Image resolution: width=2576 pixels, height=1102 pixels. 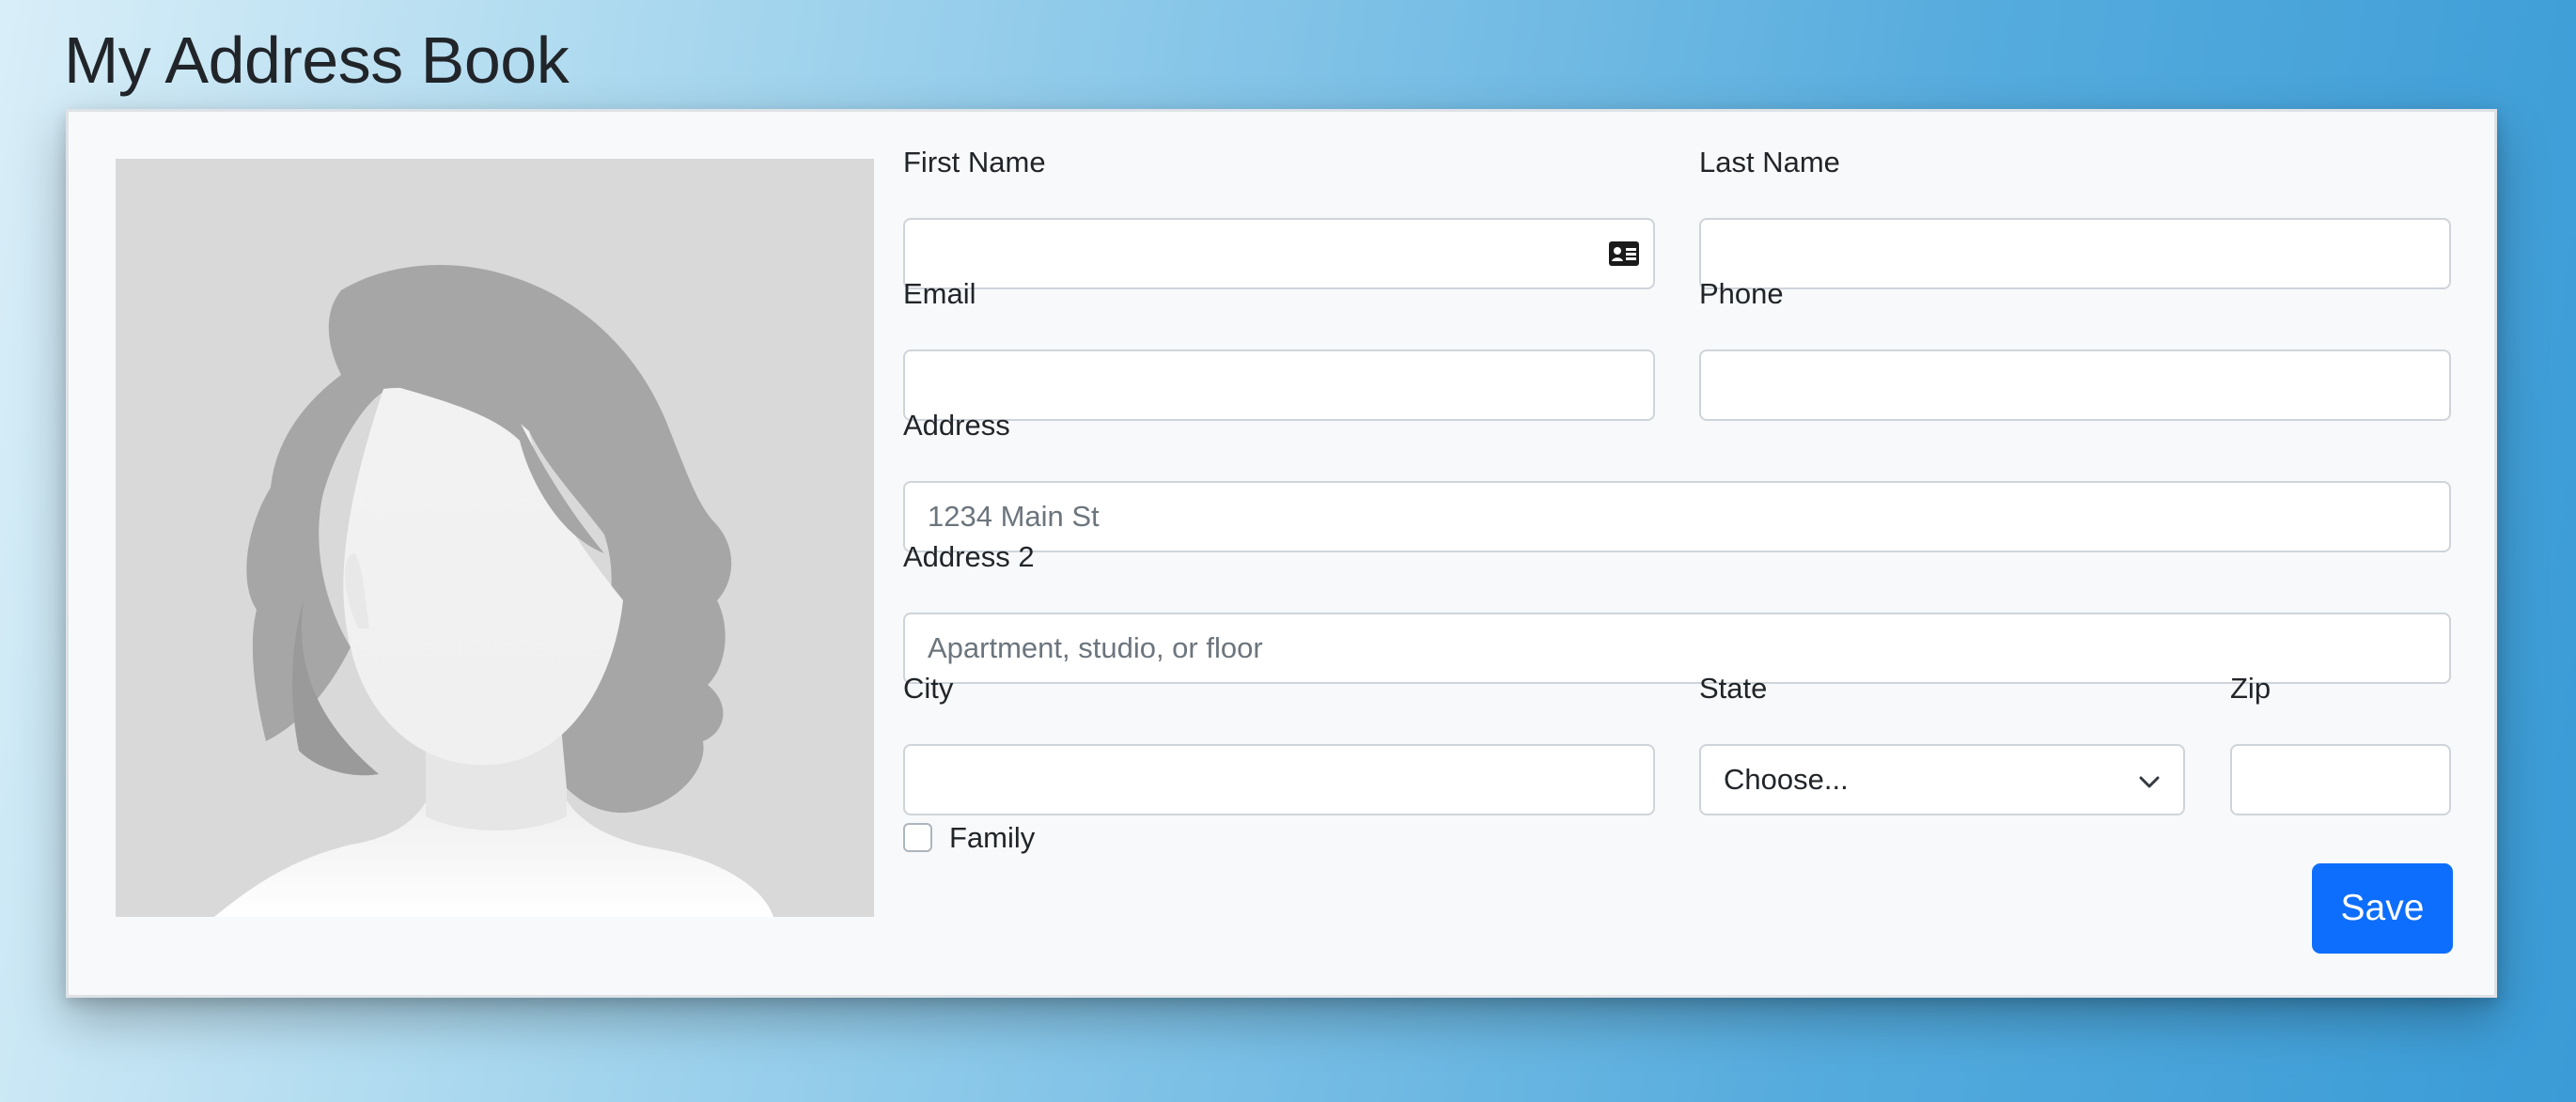 I want to click on person-silhouette-icon, so click(x=494, y=591).